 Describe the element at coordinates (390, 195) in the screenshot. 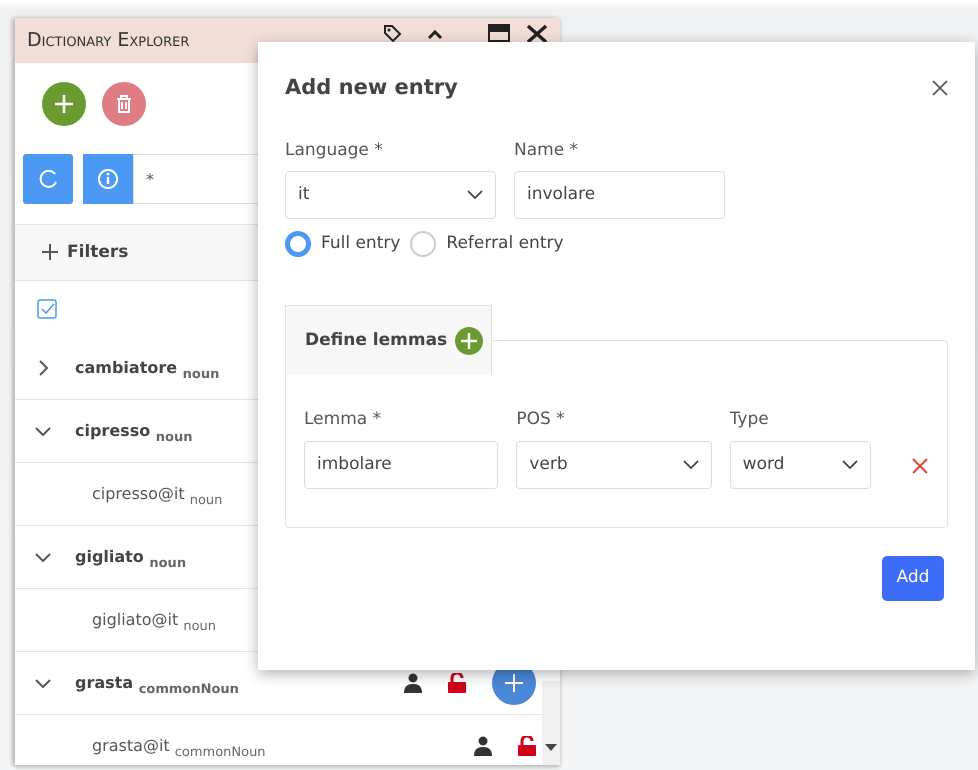

I see `language-select: it` at that location.